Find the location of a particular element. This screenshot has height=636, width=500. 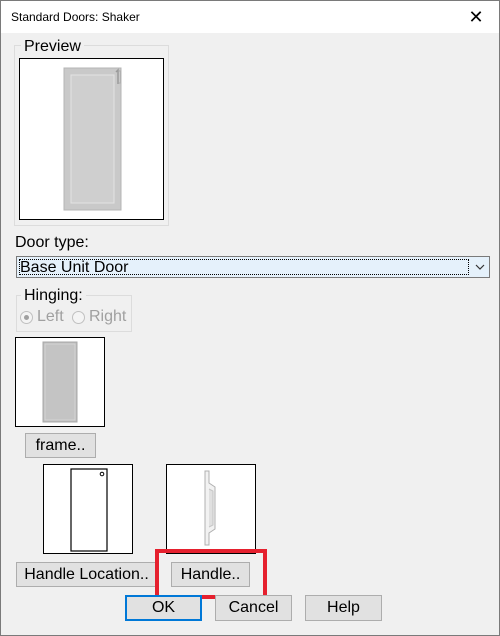

hinge-right-label: Right is located at coordinates (108, 316).